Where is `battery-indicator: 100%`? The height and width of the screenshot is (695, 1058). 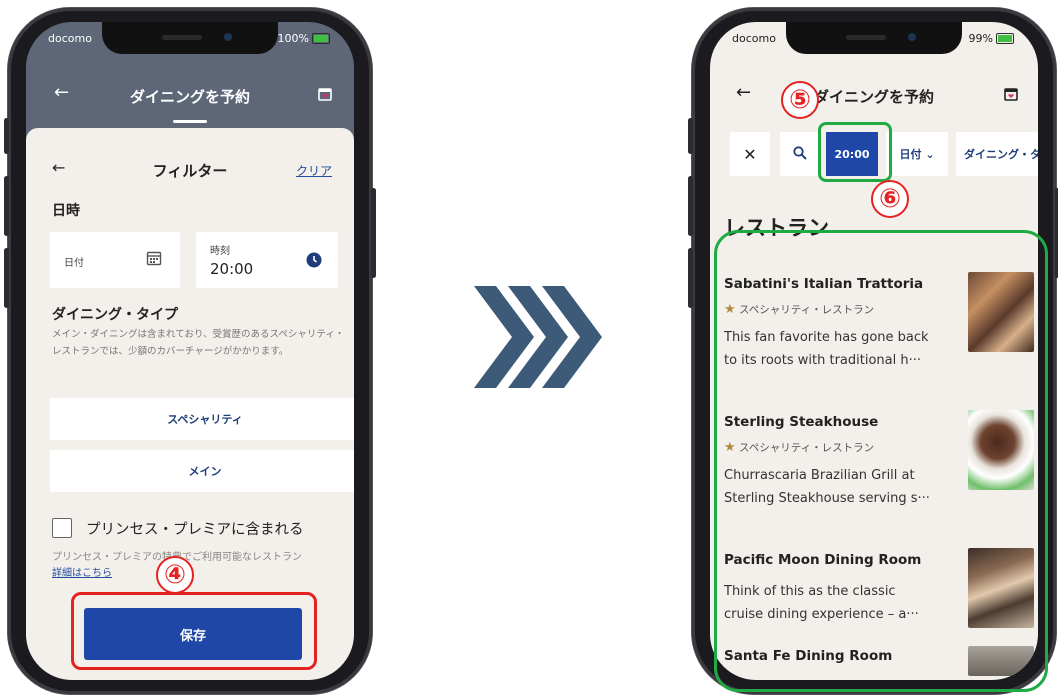
battery-indicator: 100% is located at coordinates (304, 38).